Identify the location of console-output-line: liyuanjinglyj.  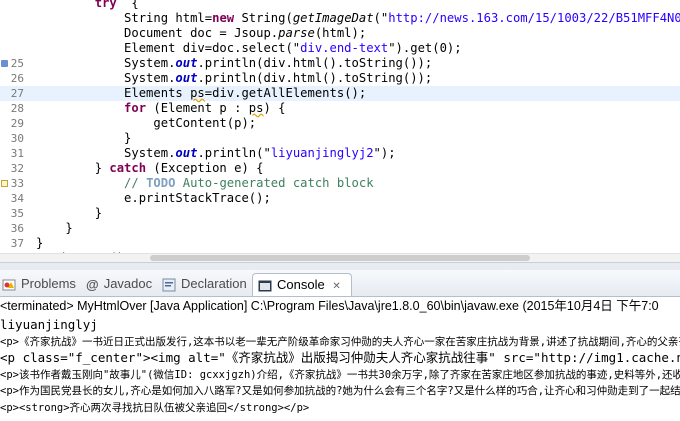
(49, 324).